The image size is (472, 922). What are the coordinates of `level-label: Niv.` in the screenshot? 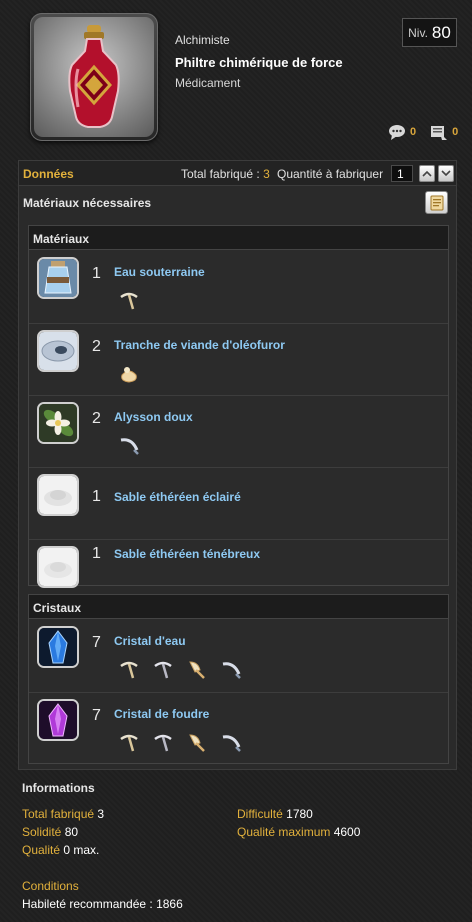 It's located at (418, 32).